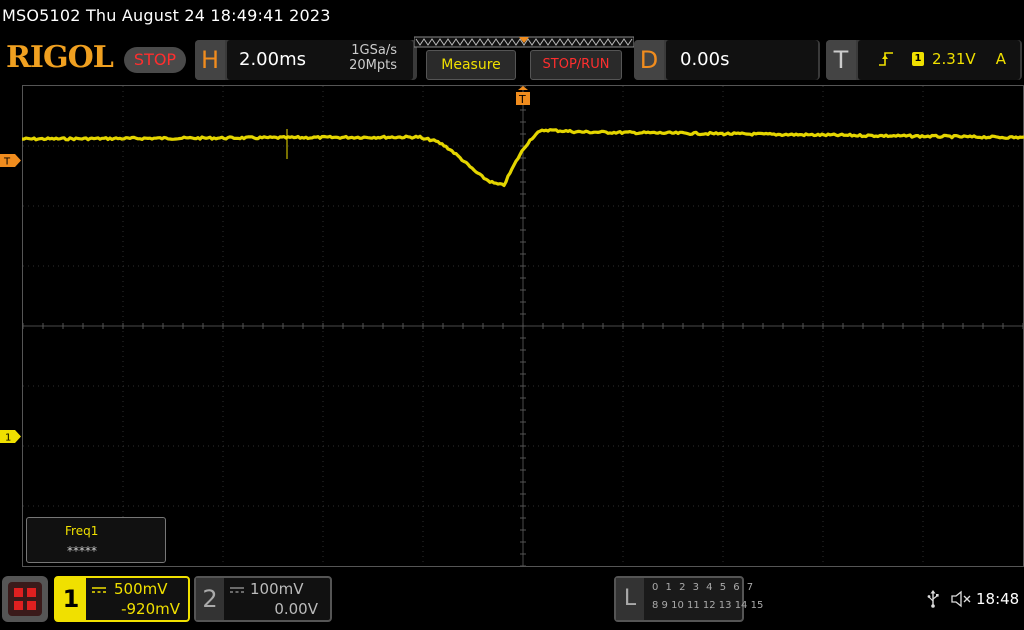 The width and height of the screenshot is (1024, 630). I want to click on logic-channels-row2: 8 9 10 11 12 13 14 15, so click(708, 605).